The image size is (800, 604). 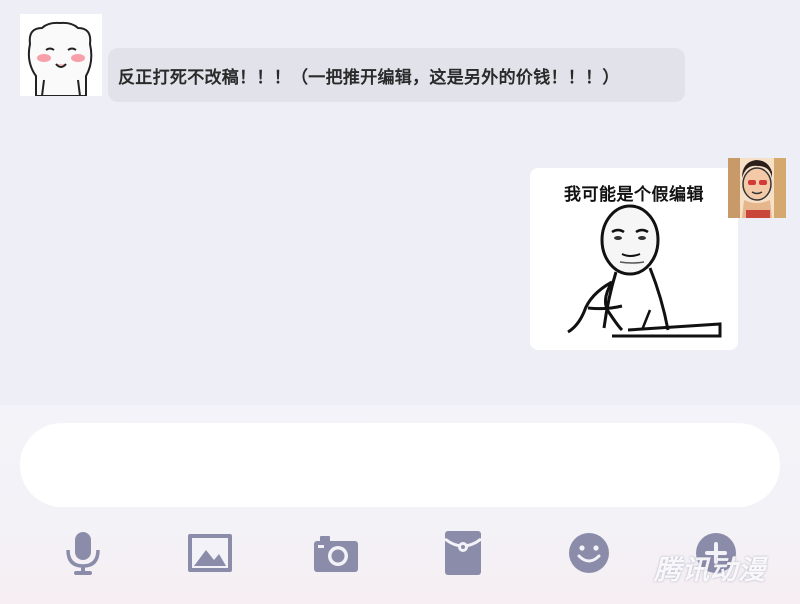 I want to click on emoji-icon, so click(x=589, y=553).